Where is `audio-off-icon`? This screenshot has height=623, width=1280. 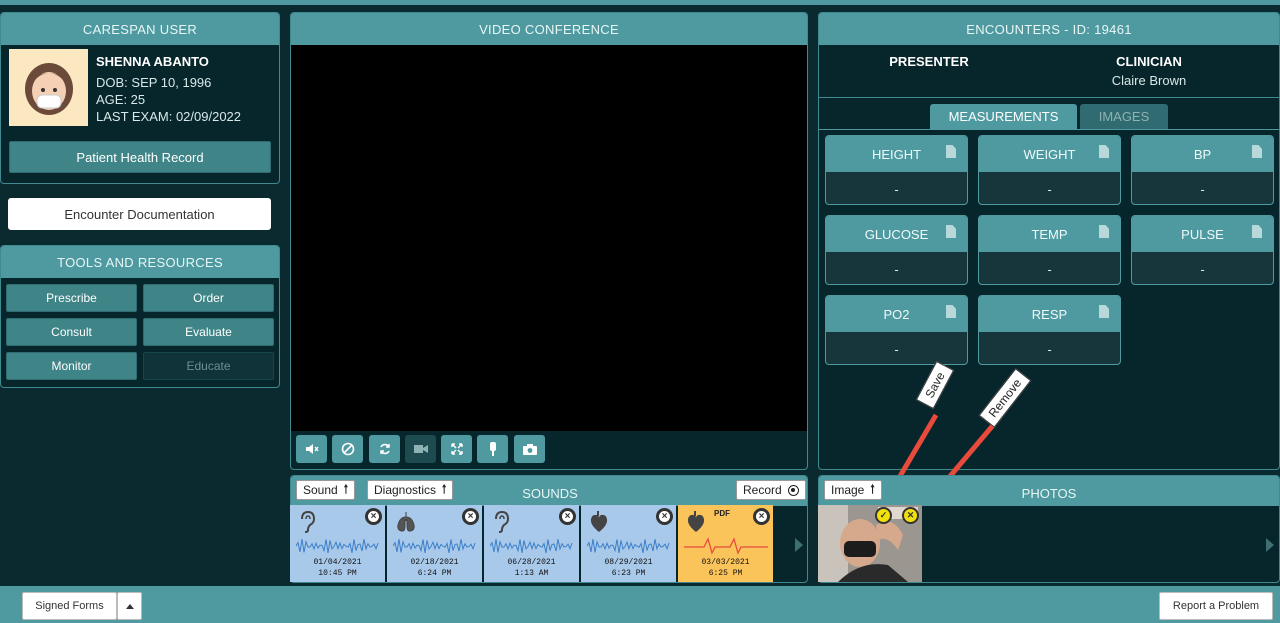
audio-off-icon is located at coordinates (347, 449).